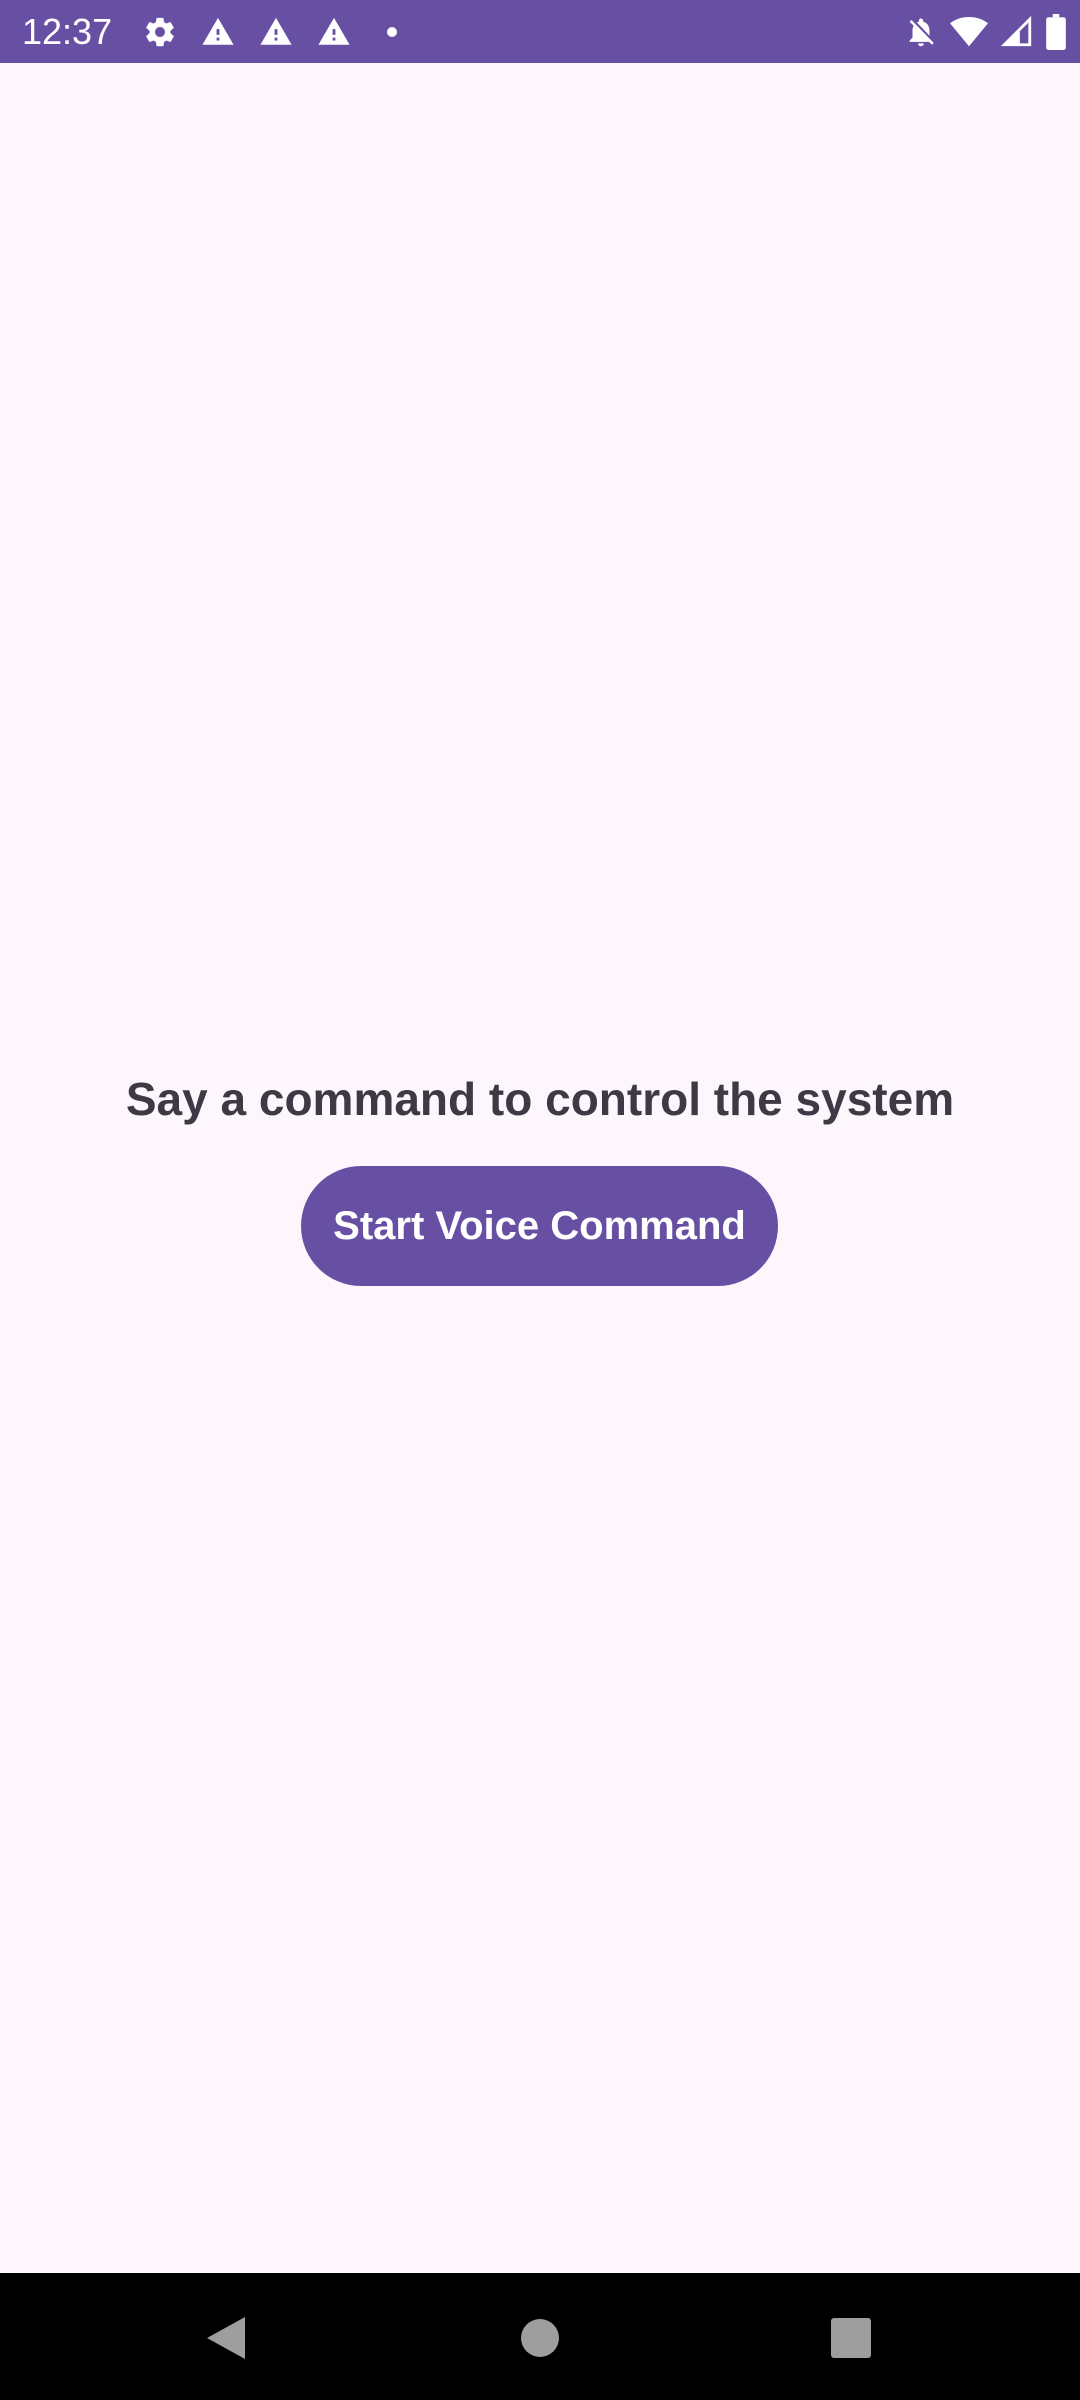  I want to click on notification-icons, so click(285, 32).